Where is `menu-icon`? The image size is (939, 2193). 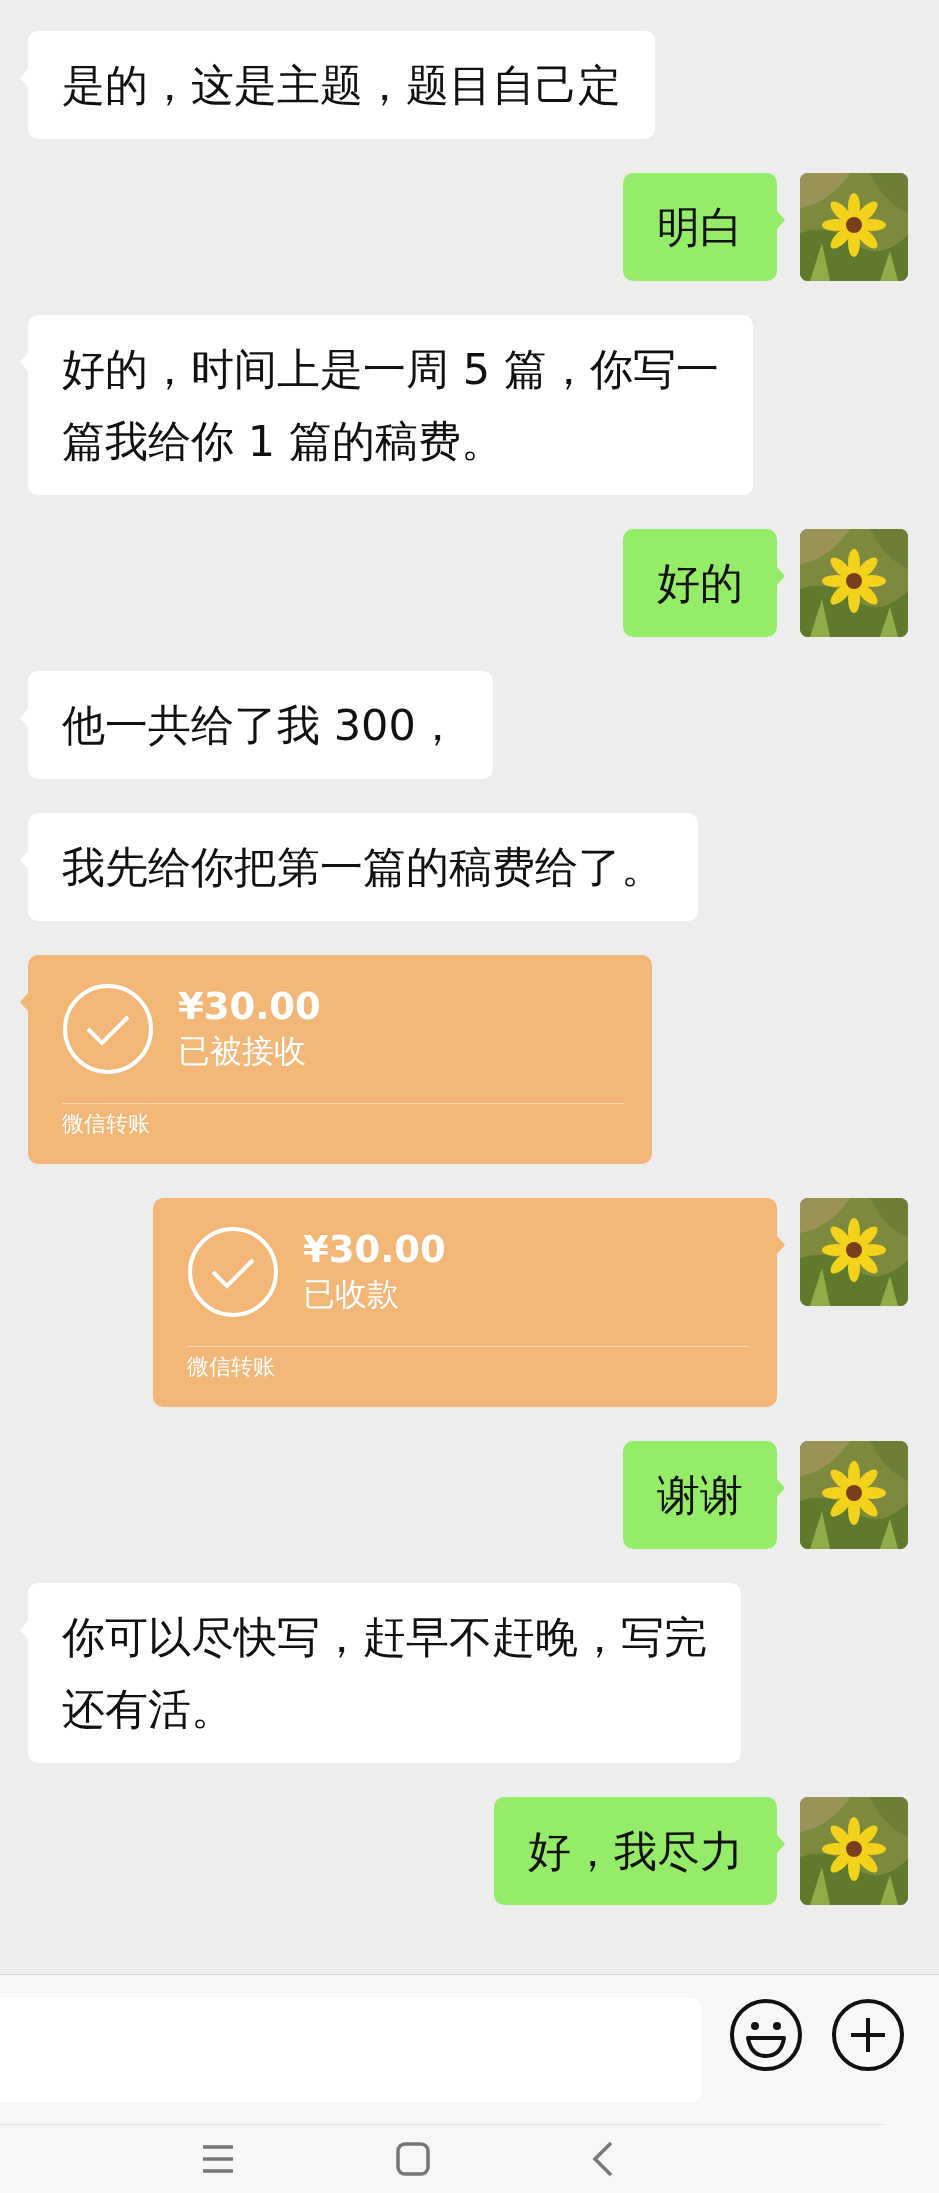 menu-icon is located at coordinates (217, 2159).